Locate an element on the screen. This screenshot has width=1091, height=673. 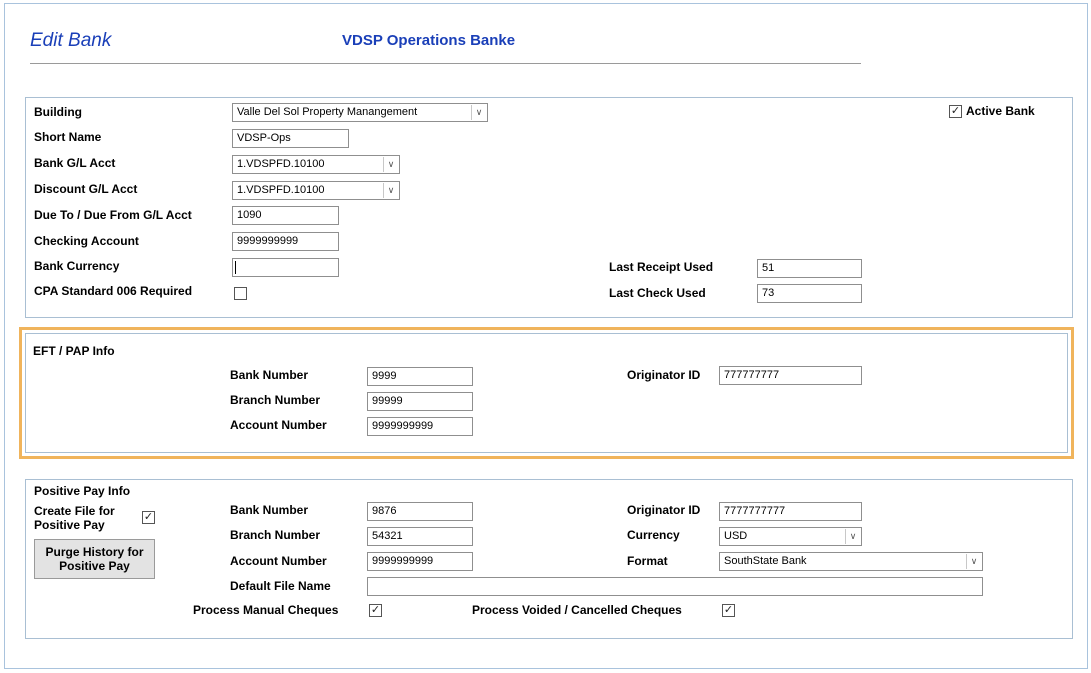
pp-bank-number-label: Bank Number is located at coordinates (269, 510).